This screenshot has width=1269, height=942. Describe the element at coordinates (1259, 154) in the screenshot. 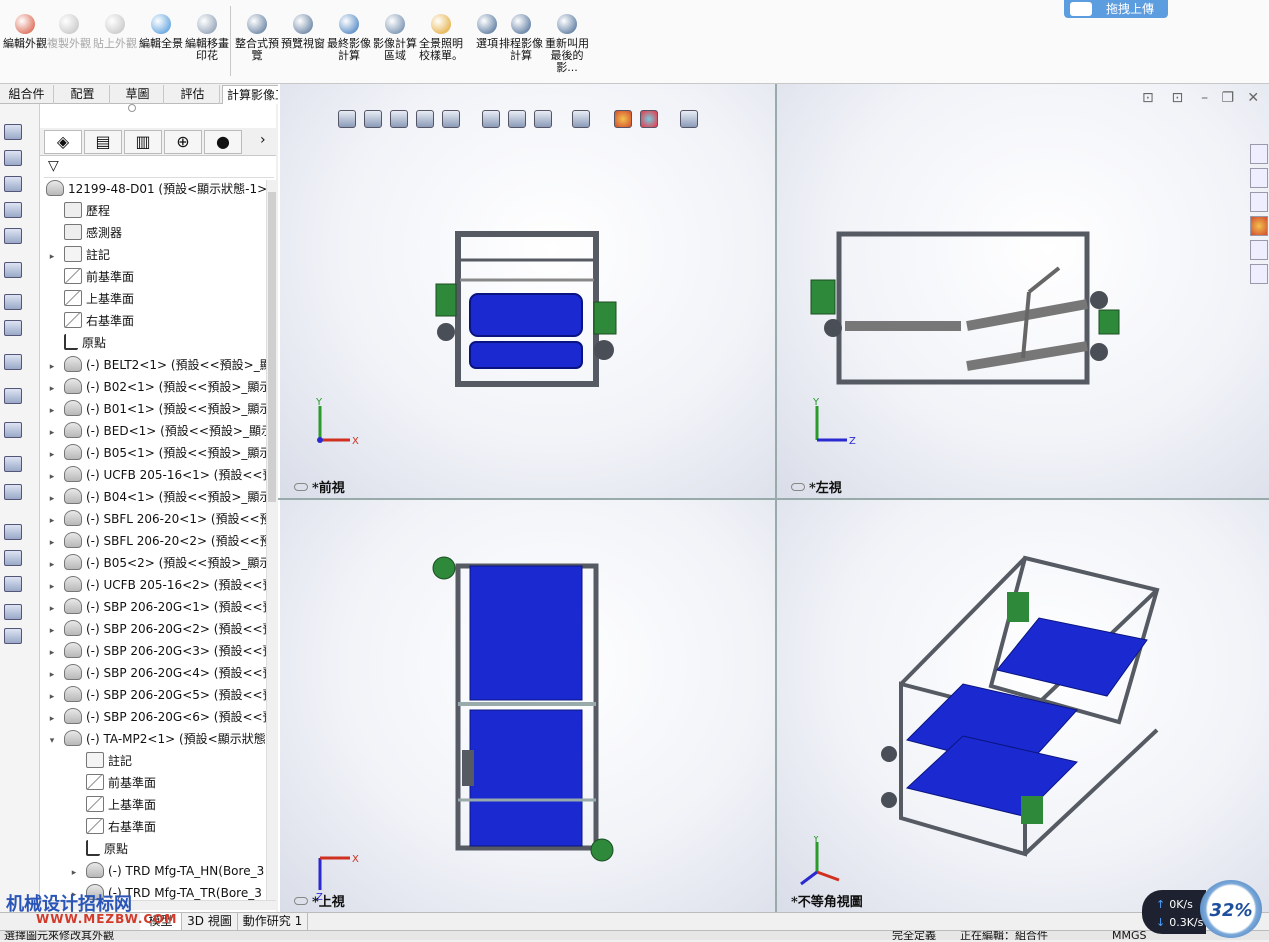

I see `solidworks-resources-icon` at that location.